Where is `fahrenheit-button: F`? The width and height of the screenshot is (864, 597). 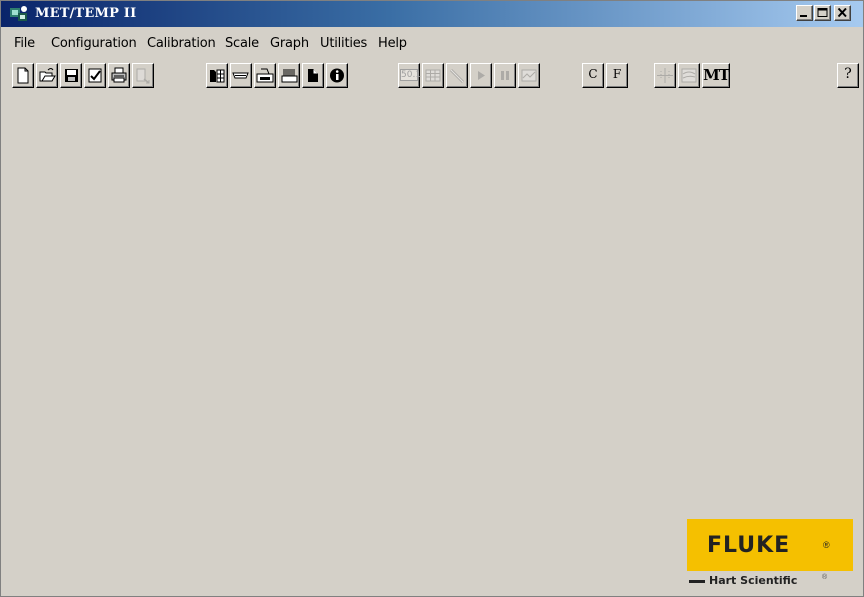
fahrenheit-button: F is located at coordinates (617, 75).